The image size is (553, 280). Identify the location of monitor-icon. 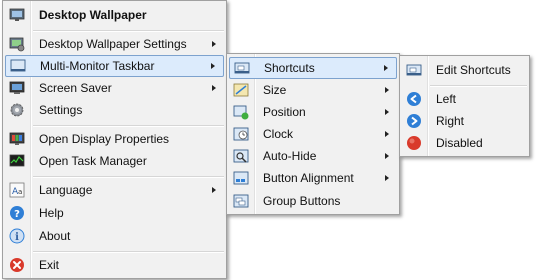
(17, 87).